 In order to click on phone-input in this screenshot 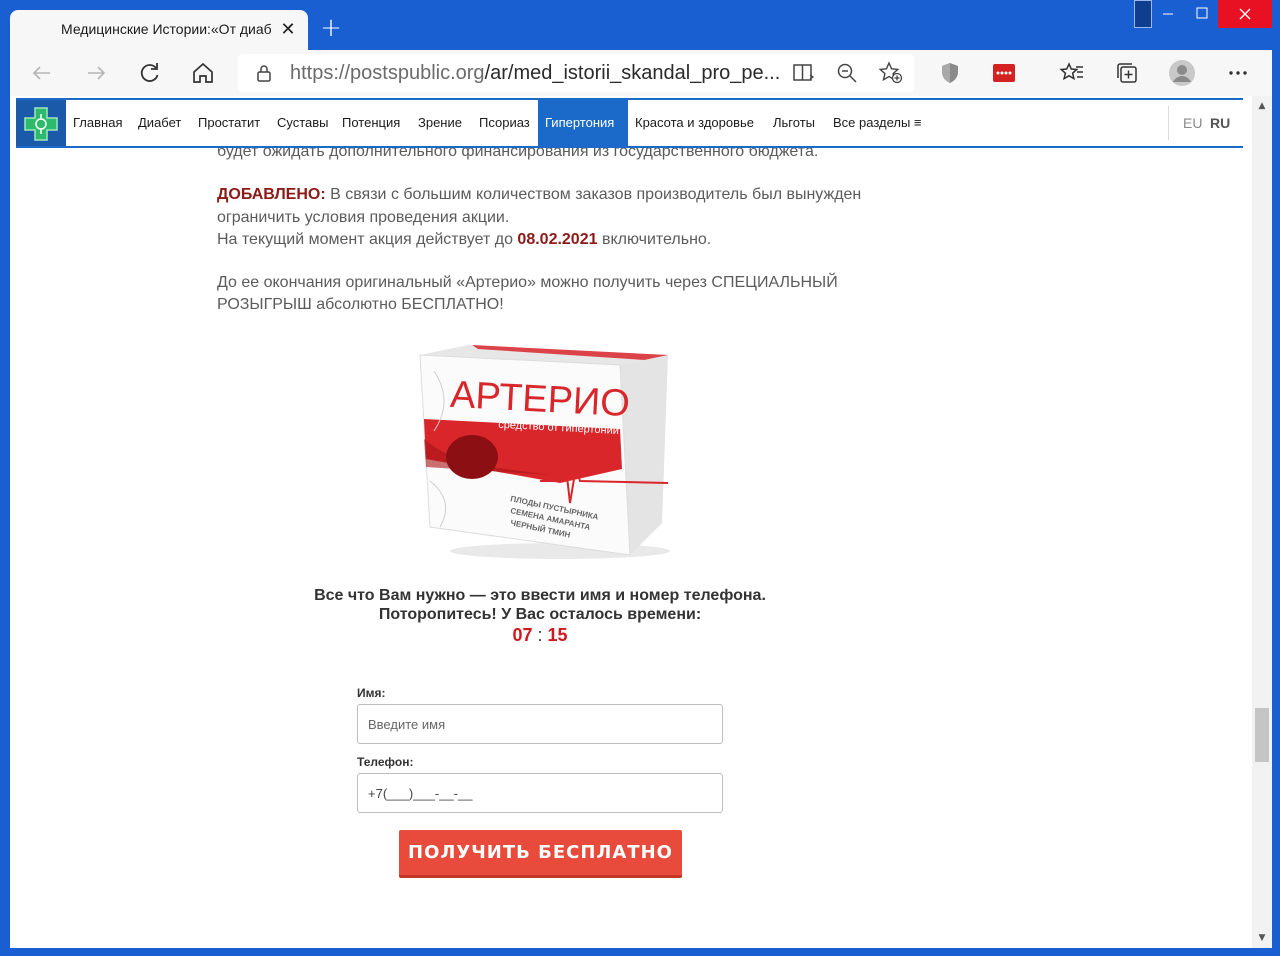, I will do `click(540, 793)`.